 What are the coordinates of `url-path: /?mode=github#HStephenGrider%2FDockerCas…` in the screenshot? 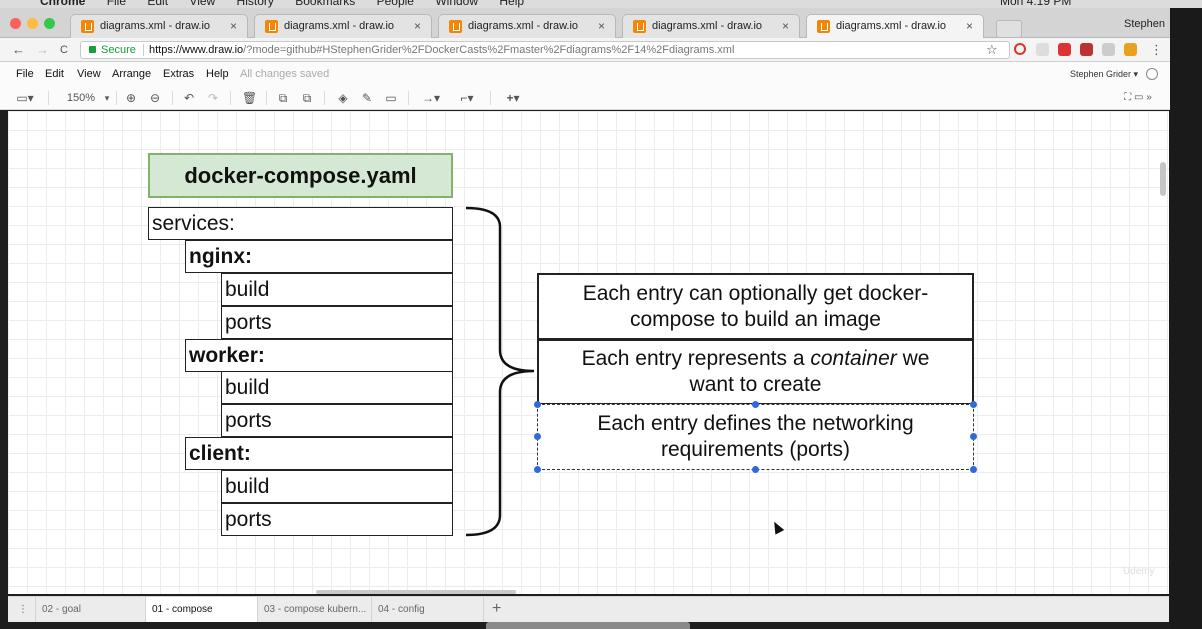 It's located at (489, 50).